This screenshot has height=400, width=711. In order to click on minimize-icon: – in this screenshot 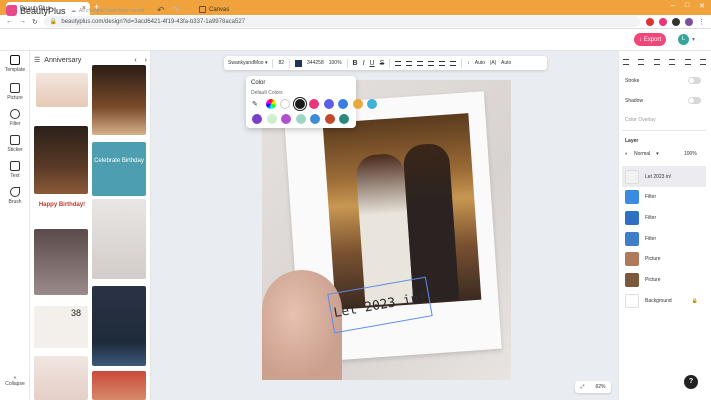, I will do `click(673, 6)`.